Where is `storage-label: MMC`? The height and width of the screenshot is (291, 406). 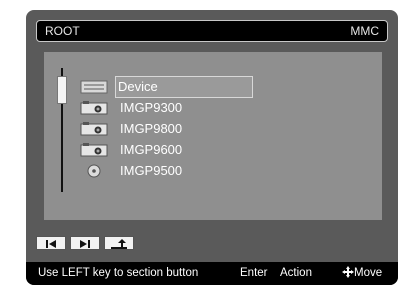
storage-label: MMC is located at coordinates (364, 31).